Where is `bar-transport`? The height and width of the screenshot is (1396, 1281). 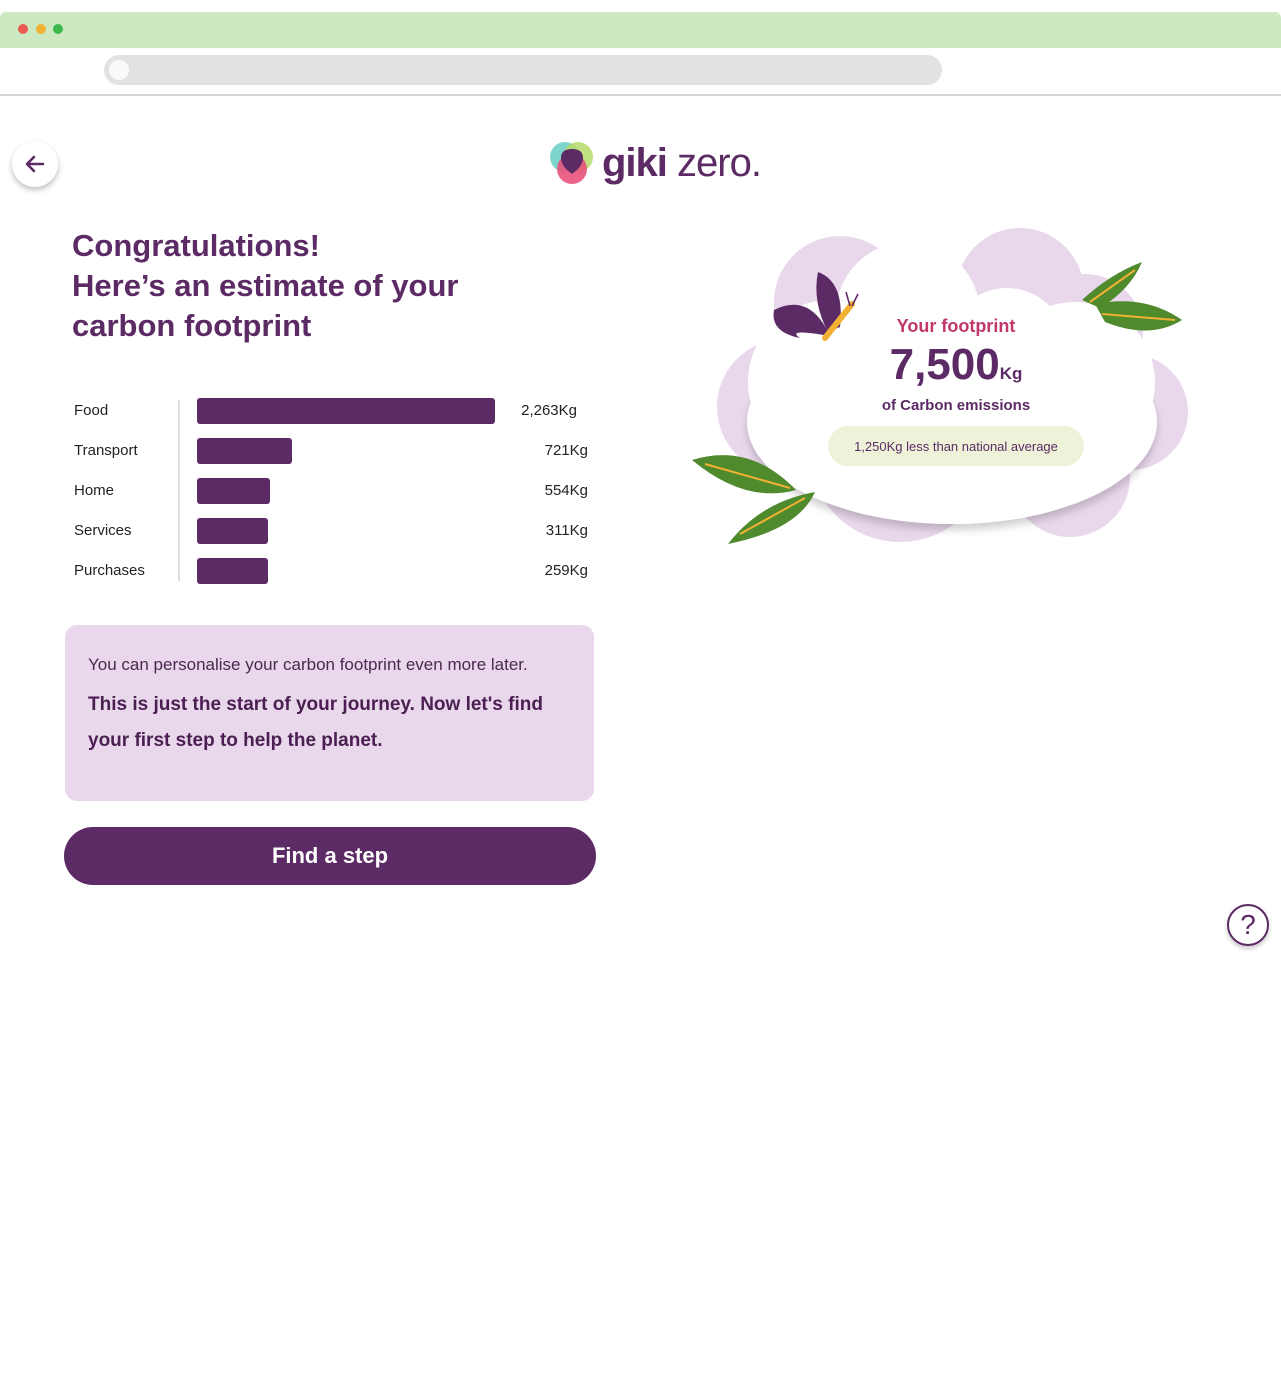
bar-transport is located at coordinates (244, 451).